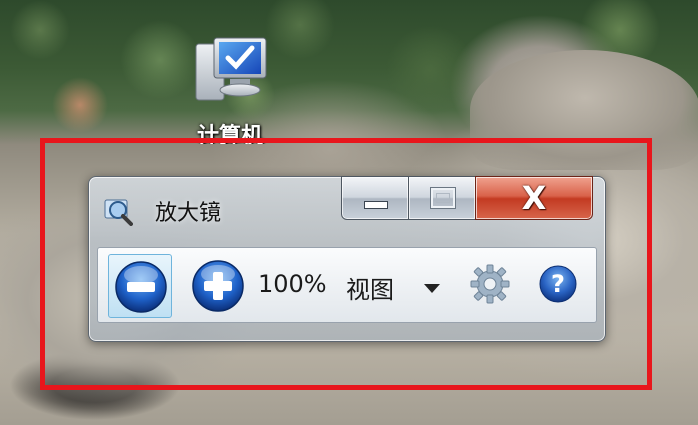  Describe the element at coordinates (231, 69) in the screenshot. I see `computer-icon` at that location.